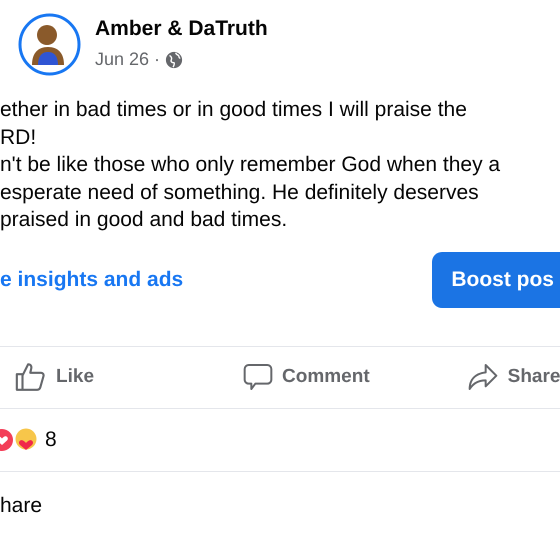  Describe the element at coordinates (19, 137) in the screenshot. I see `post-text-line: RD!` at that location.